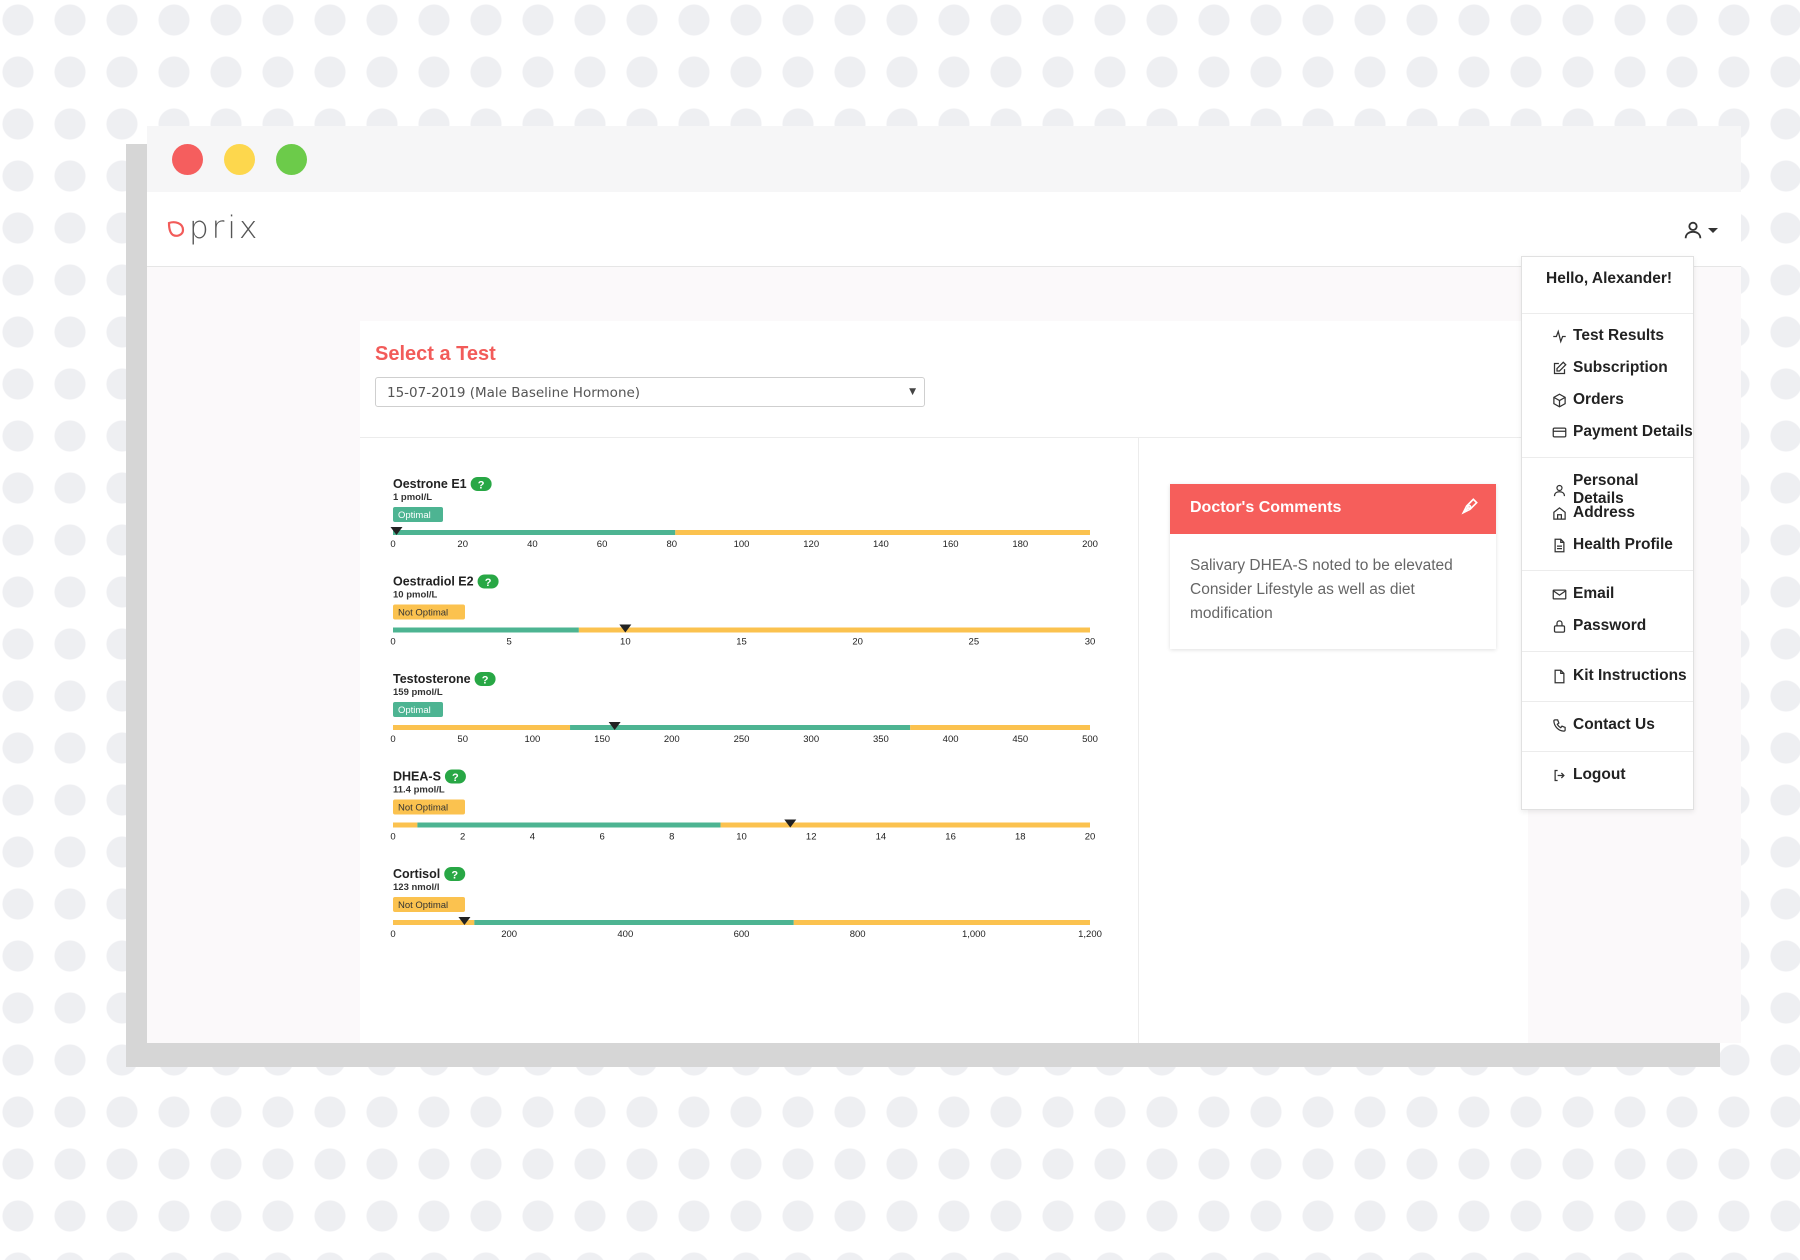  Describe the element at coordinates (1559, 513) in the screenshot. I see `home-icon` at that location.